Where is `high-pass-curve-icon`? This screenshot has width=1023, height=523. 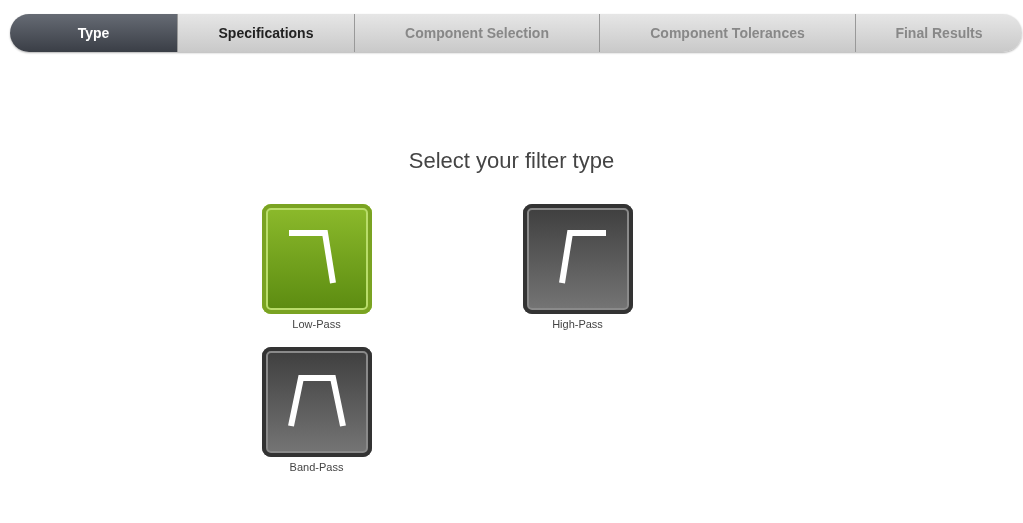 high-pass-curve-icon is located at coordinates (582, 257).